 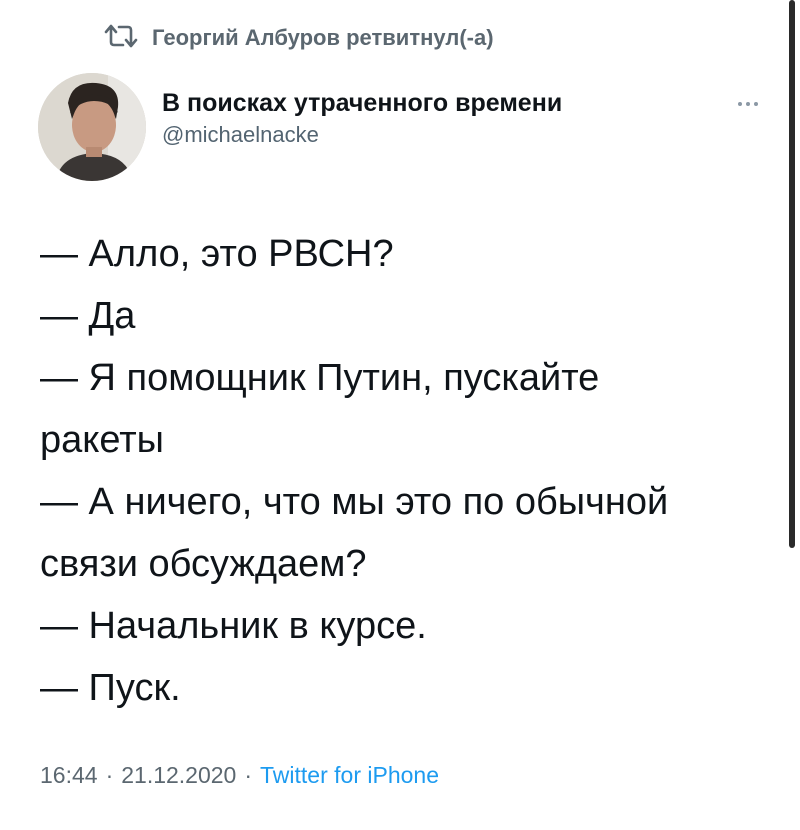 I want to click on tweet-line: связи обсуждаем?, so click(x=203, y=564).